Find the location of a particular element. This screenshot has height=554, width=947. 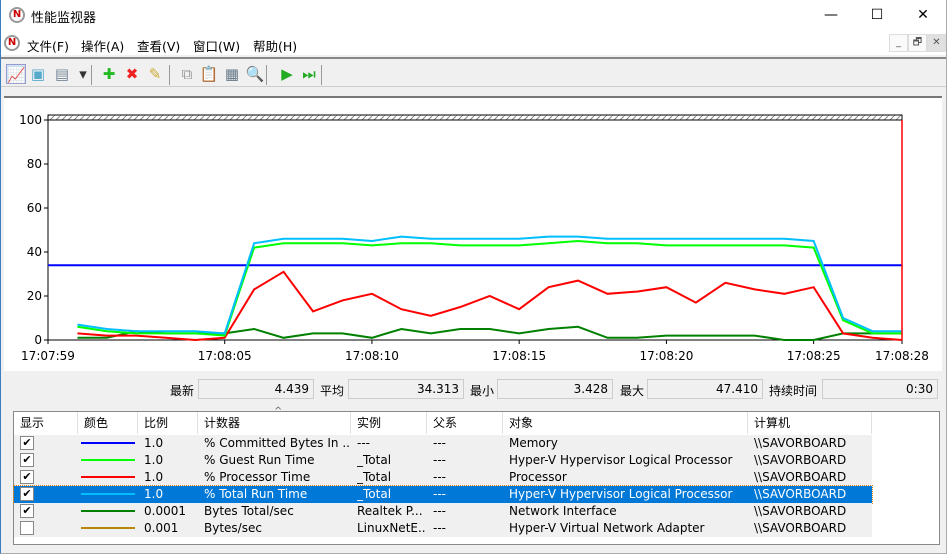

average-label: 平均 is located at coordinates (332, 391).